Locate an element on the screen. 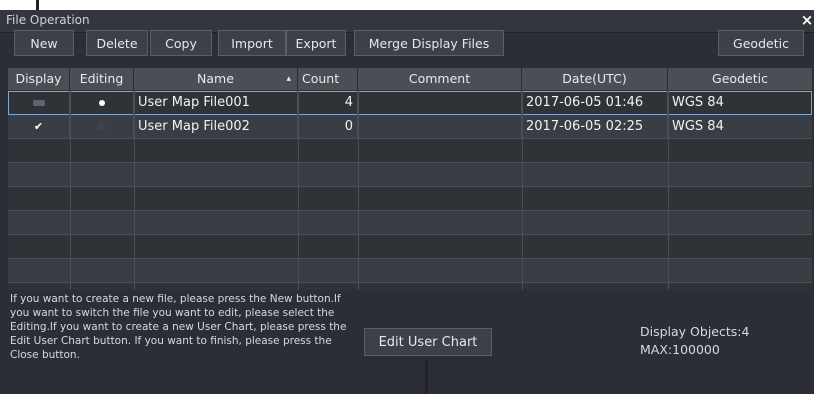  dot-icon is located at coordinates (101, 103).